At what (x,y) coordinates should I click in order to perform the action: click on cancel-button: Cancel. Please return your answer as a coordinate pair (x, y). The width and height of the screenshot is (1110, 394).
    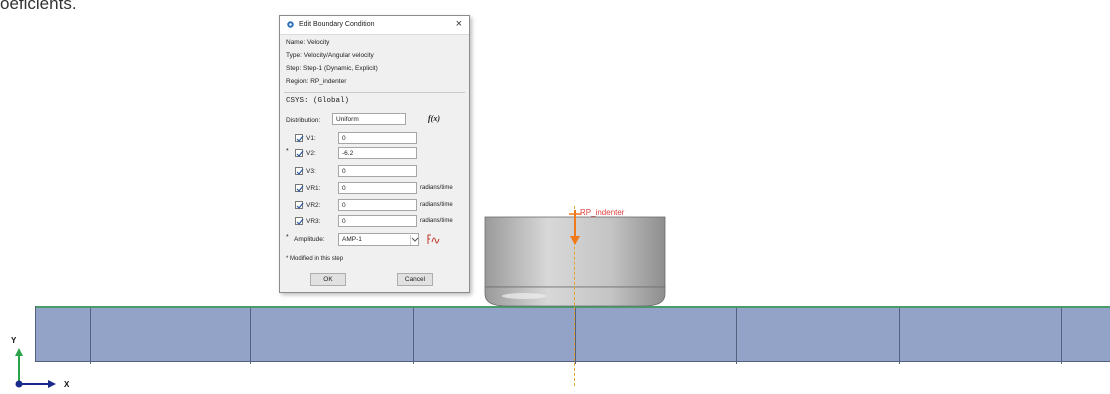
    Looking at the image, I should click on (415, 279).